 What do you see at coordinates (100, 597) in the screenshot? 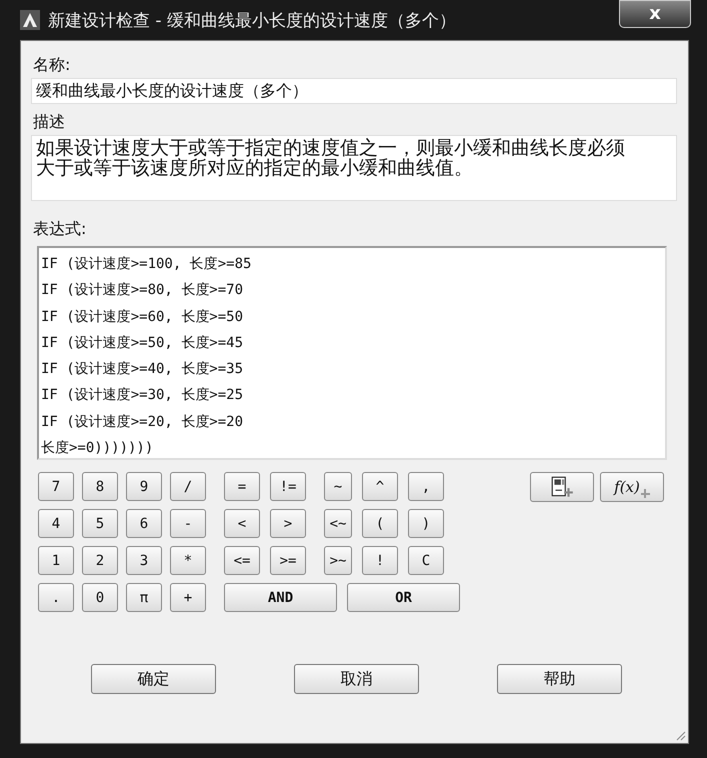
I see `keypad-key: 0` at bounding box center [100, 597].